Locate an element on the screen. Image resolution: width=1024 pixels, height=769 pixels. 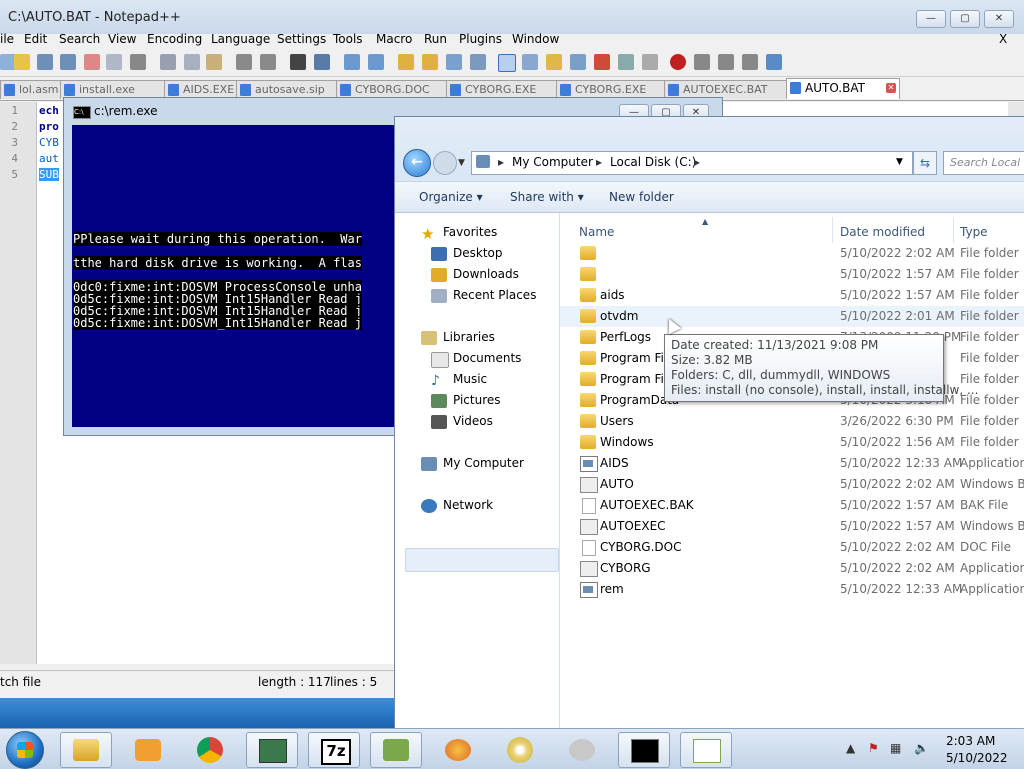
column-header-date: Date modified is located at coordinates (882, 232).